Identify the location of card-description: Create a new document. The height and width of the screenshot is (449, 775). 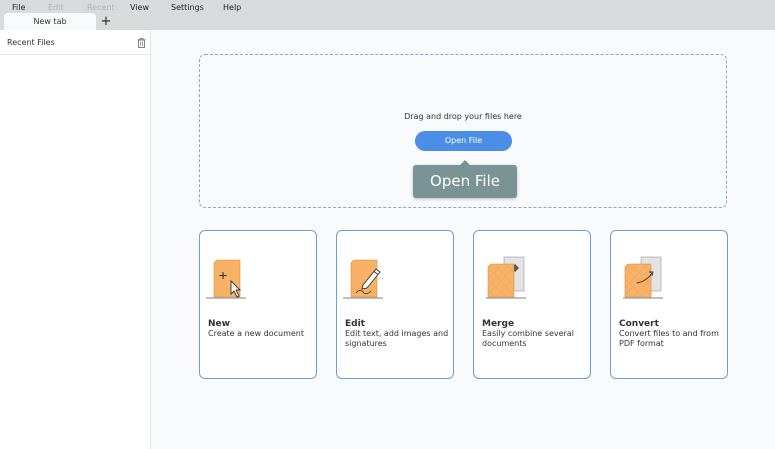
(256, 333).